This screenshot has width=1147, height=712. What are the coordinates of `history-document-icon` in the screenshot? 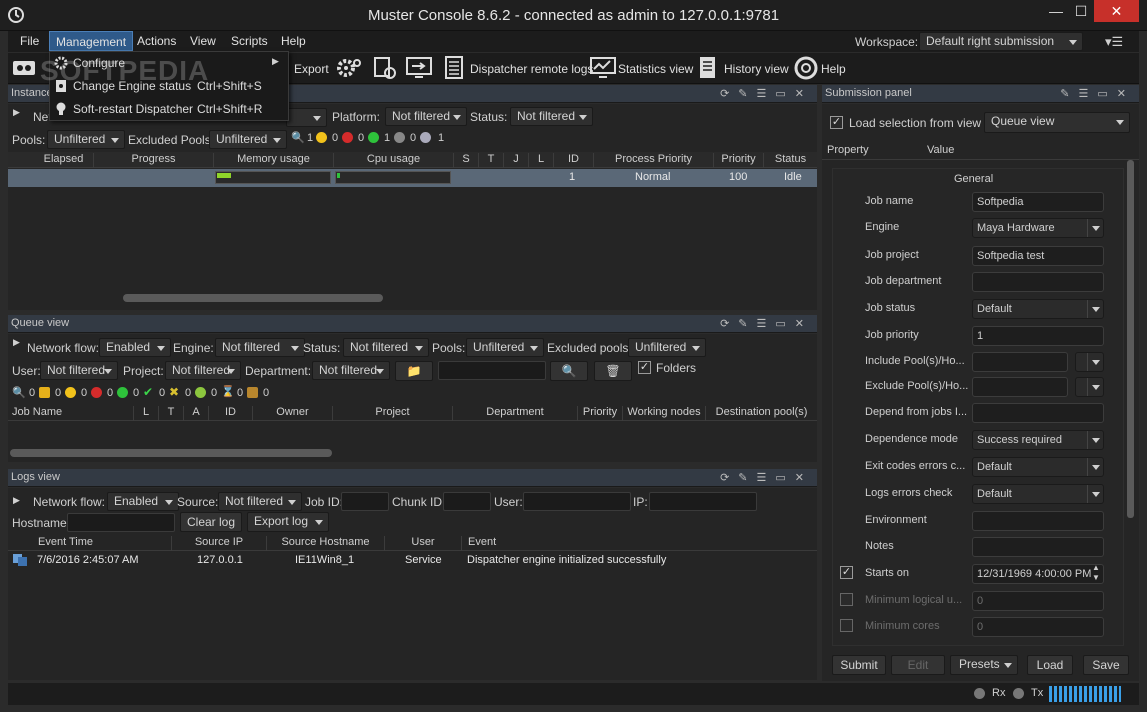 It's located at (708, 68).